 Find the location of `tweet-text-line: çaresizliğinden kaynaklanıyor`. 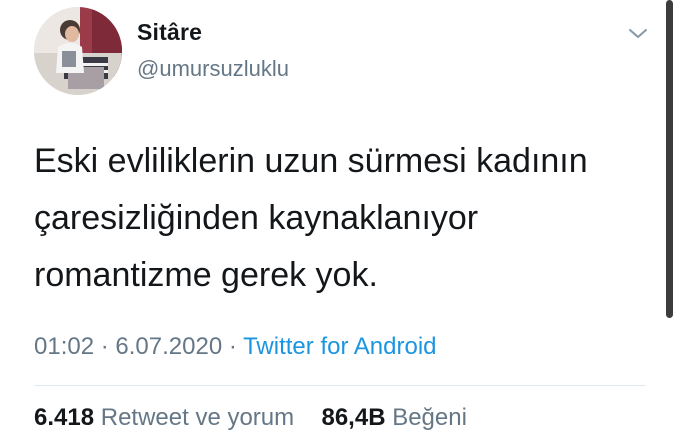

tweet-text-line: çaresizliğinden kaynaklanıyor is located at coordinates (256, 218).